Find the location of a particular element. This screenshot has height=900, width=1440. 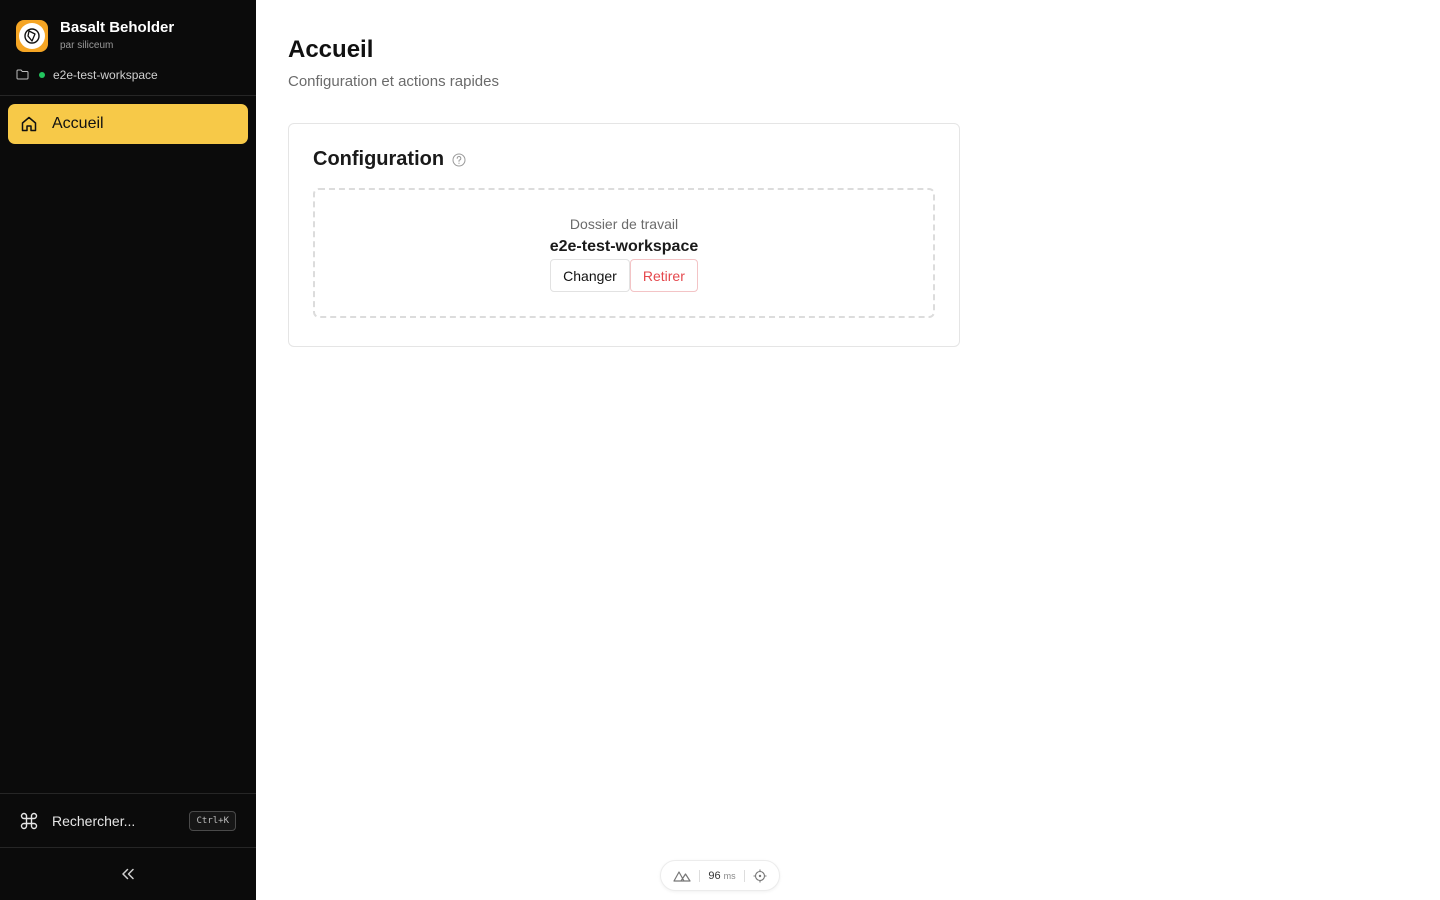

beholder-logo-icon is located at coordinates (32, 35).